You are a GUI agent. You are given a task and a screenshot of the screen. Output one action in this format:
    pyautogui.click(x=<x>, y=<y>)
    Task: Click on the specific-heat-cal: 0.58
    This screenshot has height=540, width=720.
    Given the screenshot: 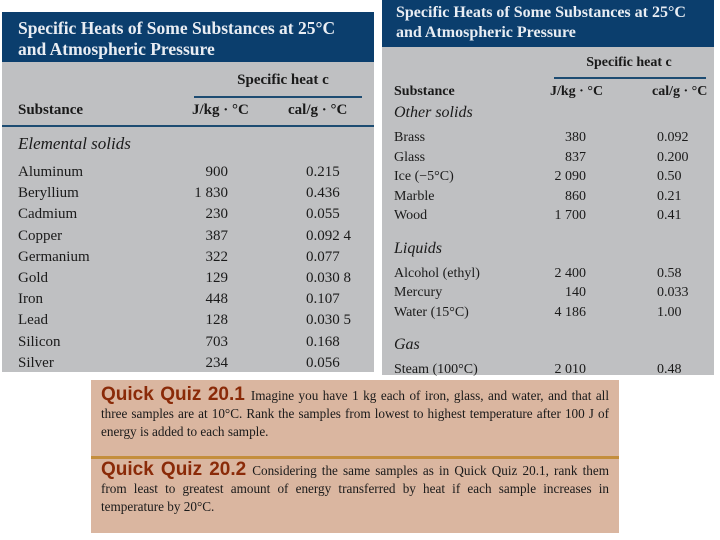 What is the action you would take?
    pyautogui.click(x=669, y=273)
    